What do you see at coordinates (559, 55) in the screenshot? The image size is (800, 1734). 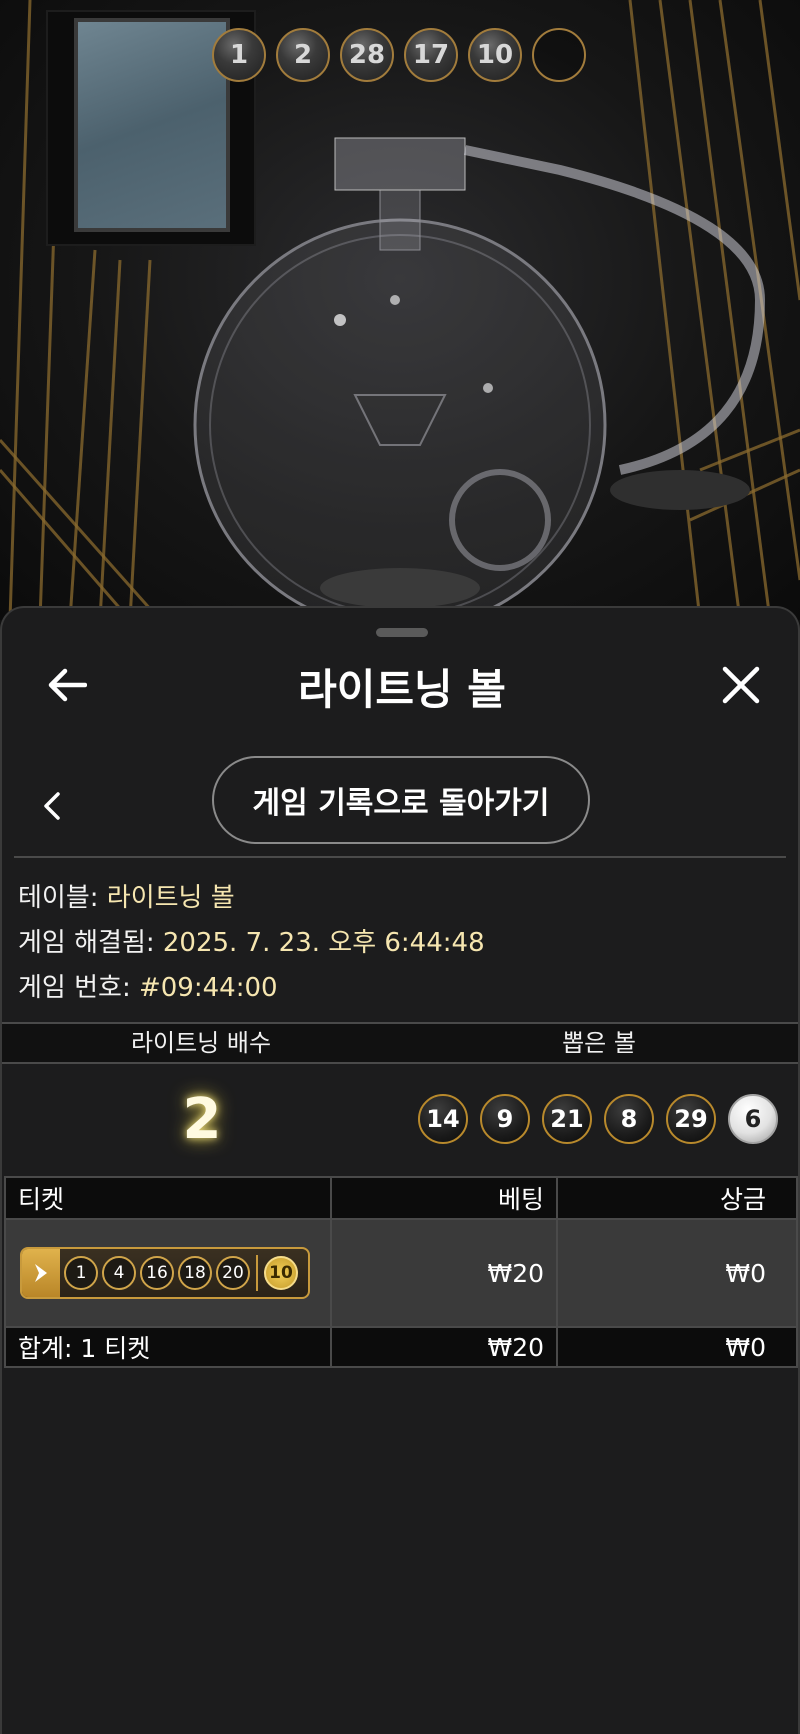 I see `drawn-ball-empty` at bounding box center [559, 55].